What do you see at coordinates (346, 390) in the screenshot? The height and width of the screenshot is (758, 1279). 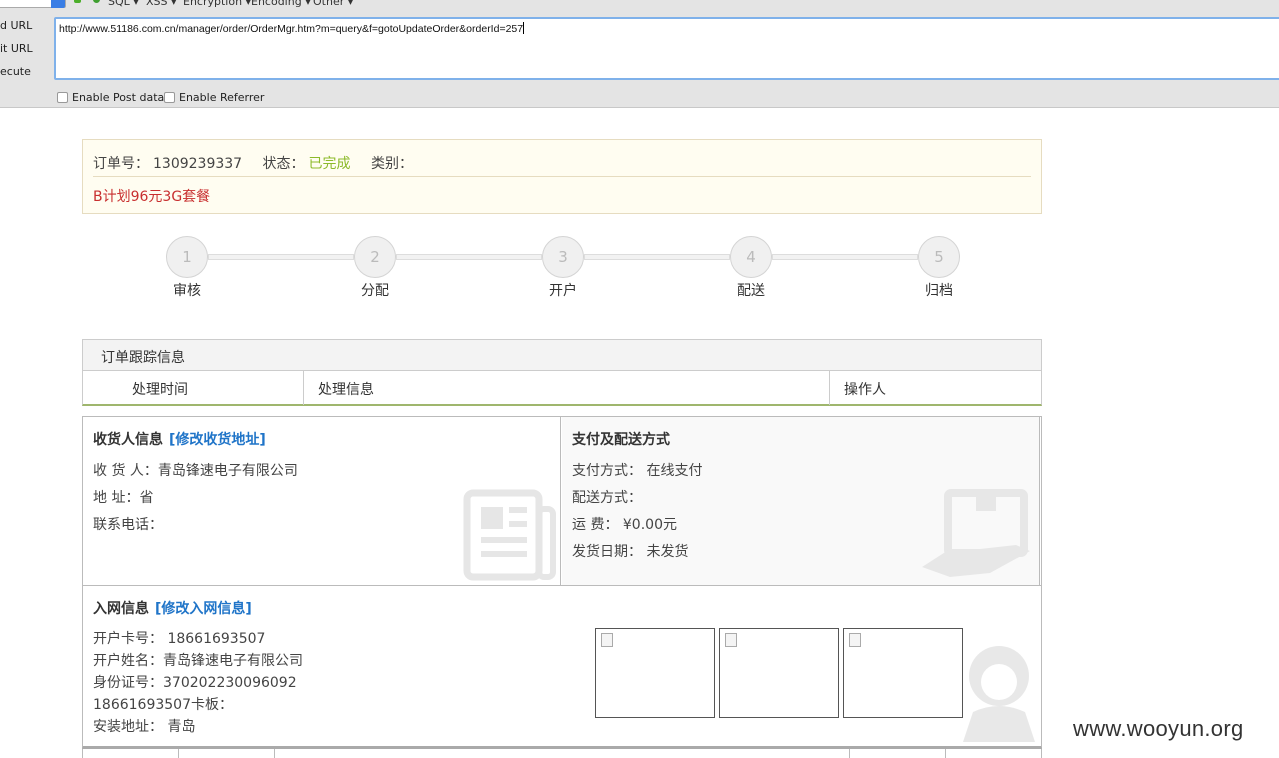 I see `column-header-info: 处理信息` at bounding box center [346, 390].